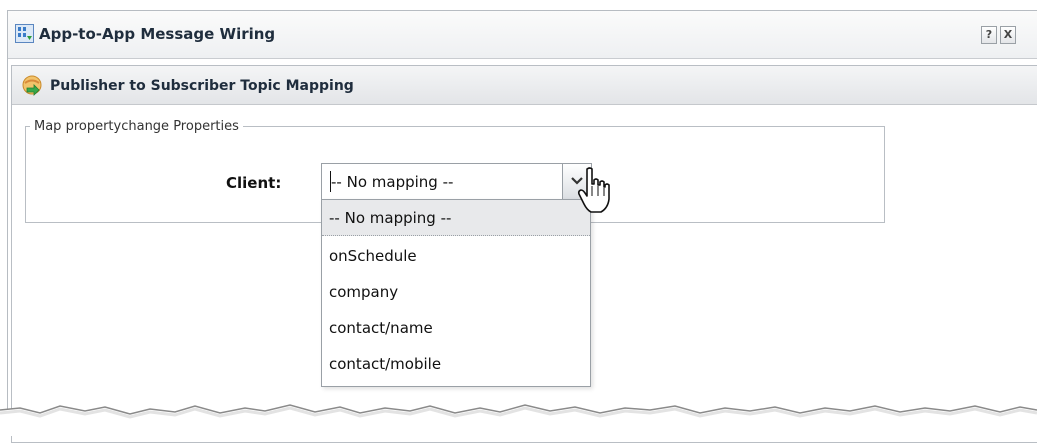 This screenshot has width=1037, height=443. Describe the element at coordinates (524, 85) in the screenshot. I see `panel-header: Publisher to Subscriber Topic Mapping` at that location.